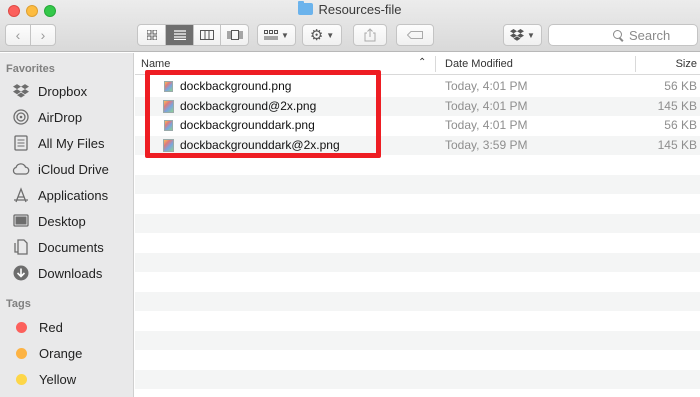 The height and width of the screenshot is (397, 700). What do you see at coordinates (350, 26) in the screenshot?
I see `toolbar: Resources-file ‹ › ▼ ⚙ ▼ ▼ Search` at bounding box center [350, 26].